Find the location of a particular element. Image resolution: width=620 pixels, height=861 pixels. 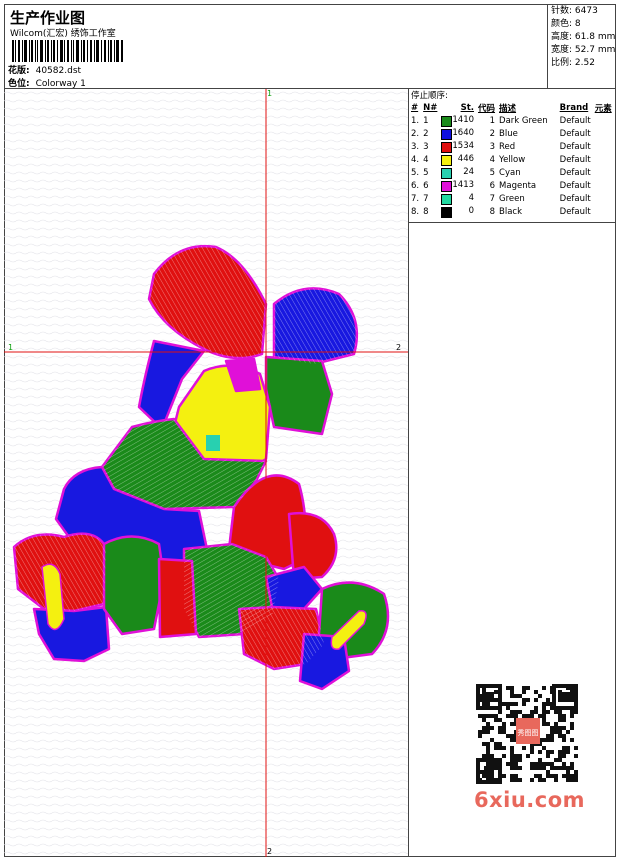

row-stitches: 1534 is located at coordinates (457, 146).